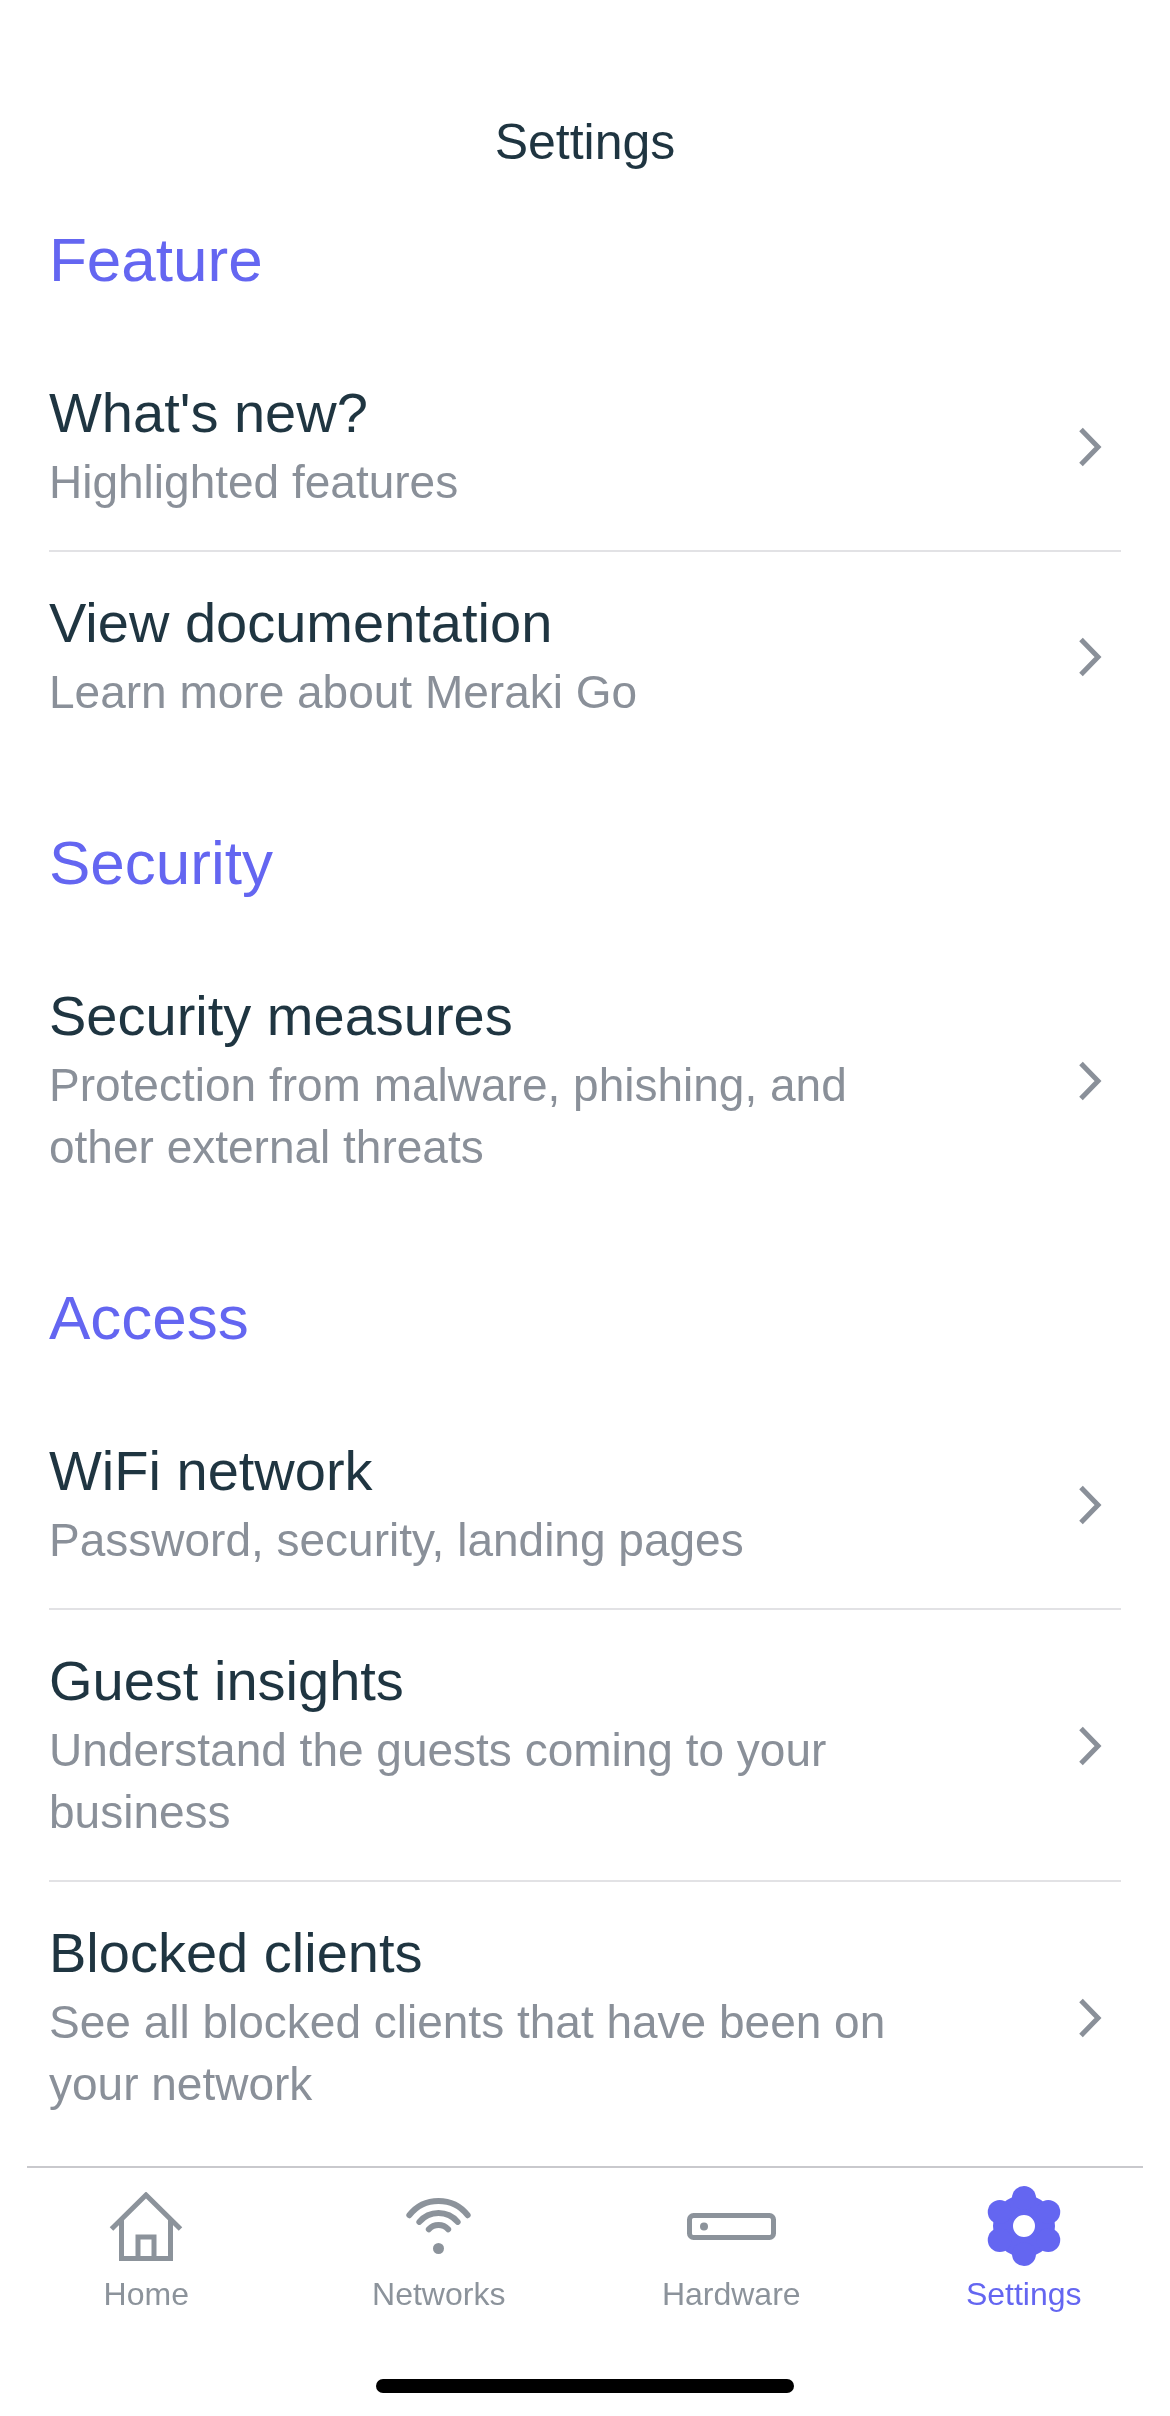 This screenshot has width=1170, height=2416. I want to click on setting-description: Highlighted features, so click(254, 482).